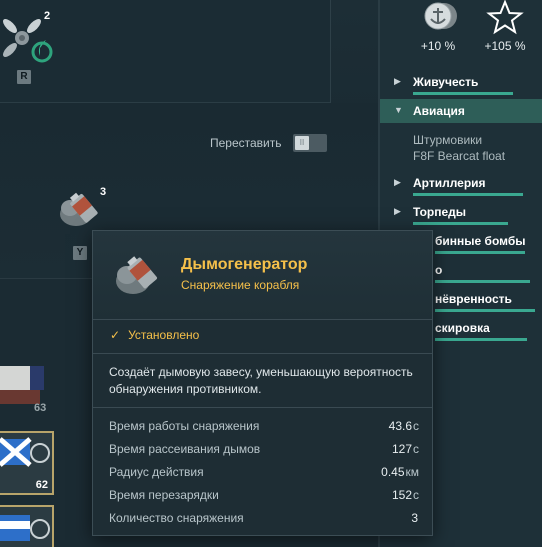  I want to click on smoke-count: 3, so click(103, 192).